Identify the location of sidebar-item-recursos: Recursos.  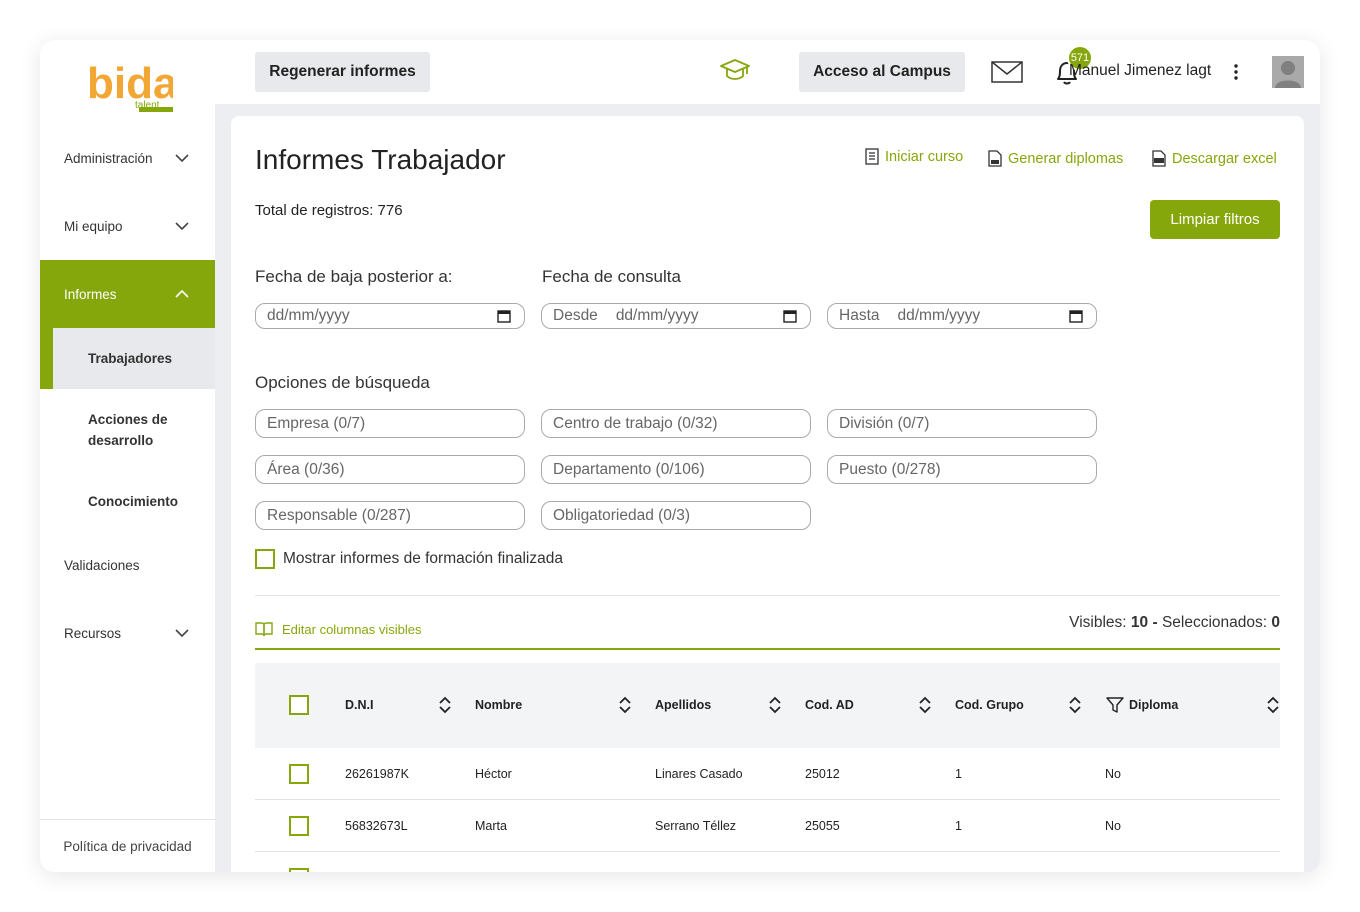
(127, 633).